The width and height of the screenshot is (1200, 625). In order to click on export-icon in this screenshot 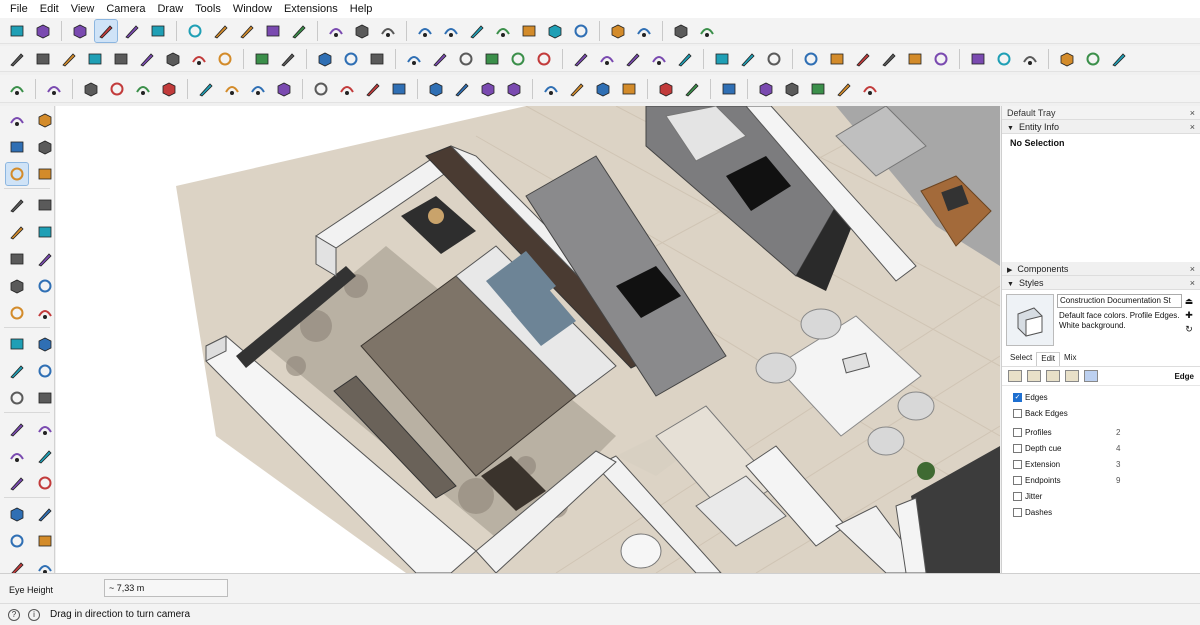, I will do `click(844, 89)`.